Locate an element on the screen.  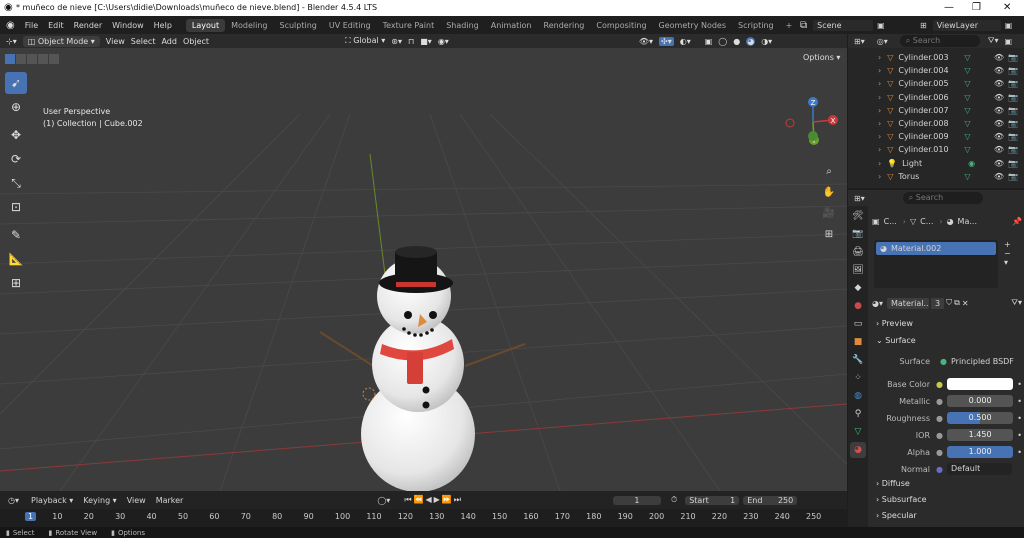
outliner-row: › ▽ Cylinder.006 ▽ 👁 📷 is located at coordinates (936, 97).